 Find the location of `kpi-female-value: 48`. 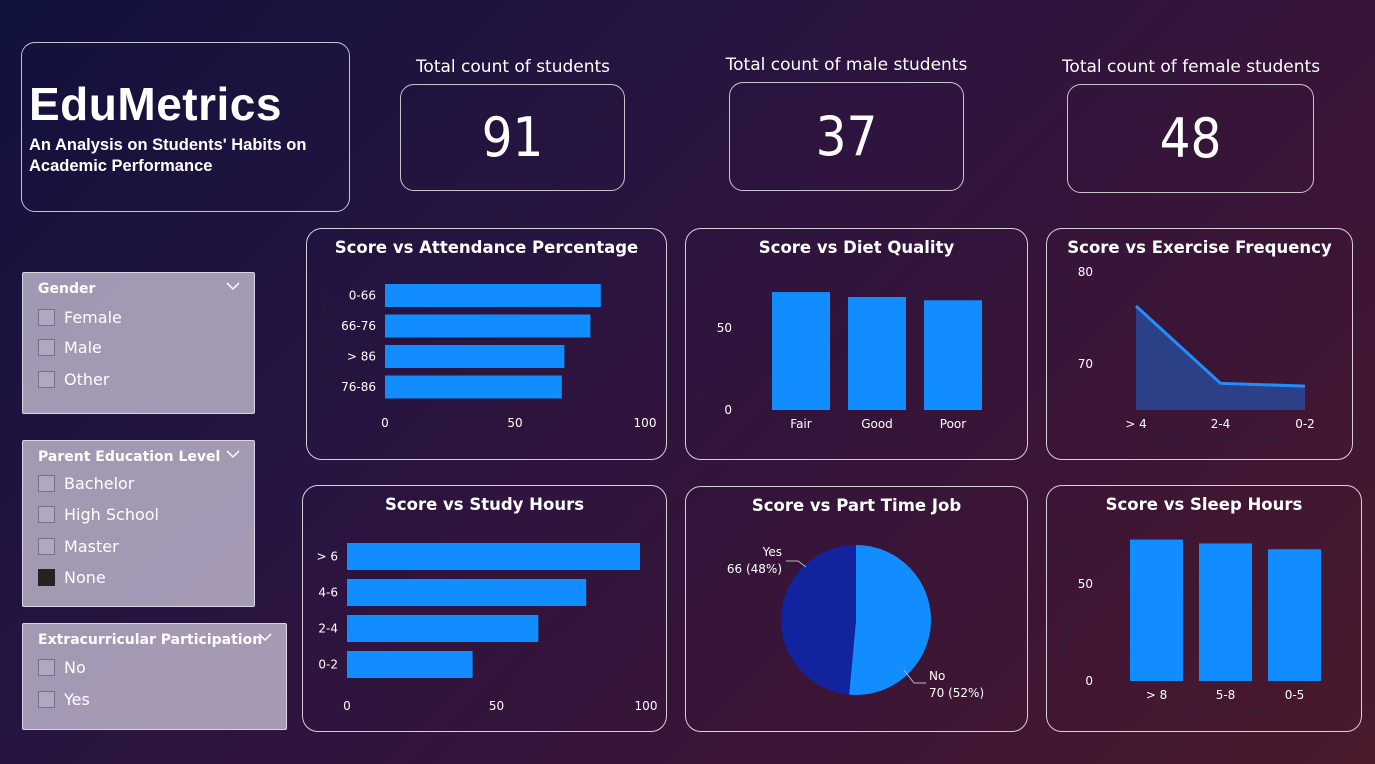

kpi-female-value: 48 is located at coordinates (1190, 138).